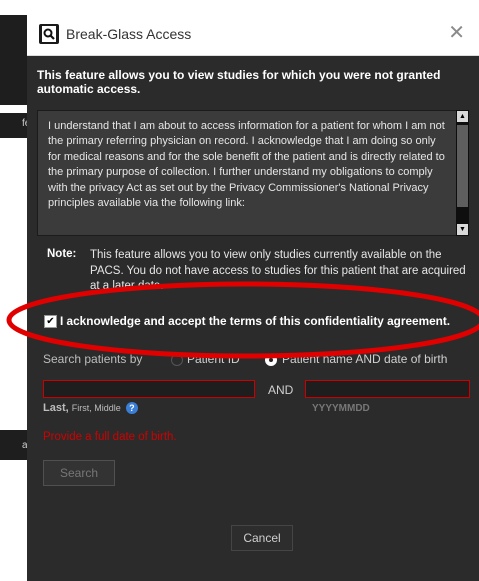 The height and width of the screenshot is (581, 479). I want to click on and-label: AND, so click(281, 390).